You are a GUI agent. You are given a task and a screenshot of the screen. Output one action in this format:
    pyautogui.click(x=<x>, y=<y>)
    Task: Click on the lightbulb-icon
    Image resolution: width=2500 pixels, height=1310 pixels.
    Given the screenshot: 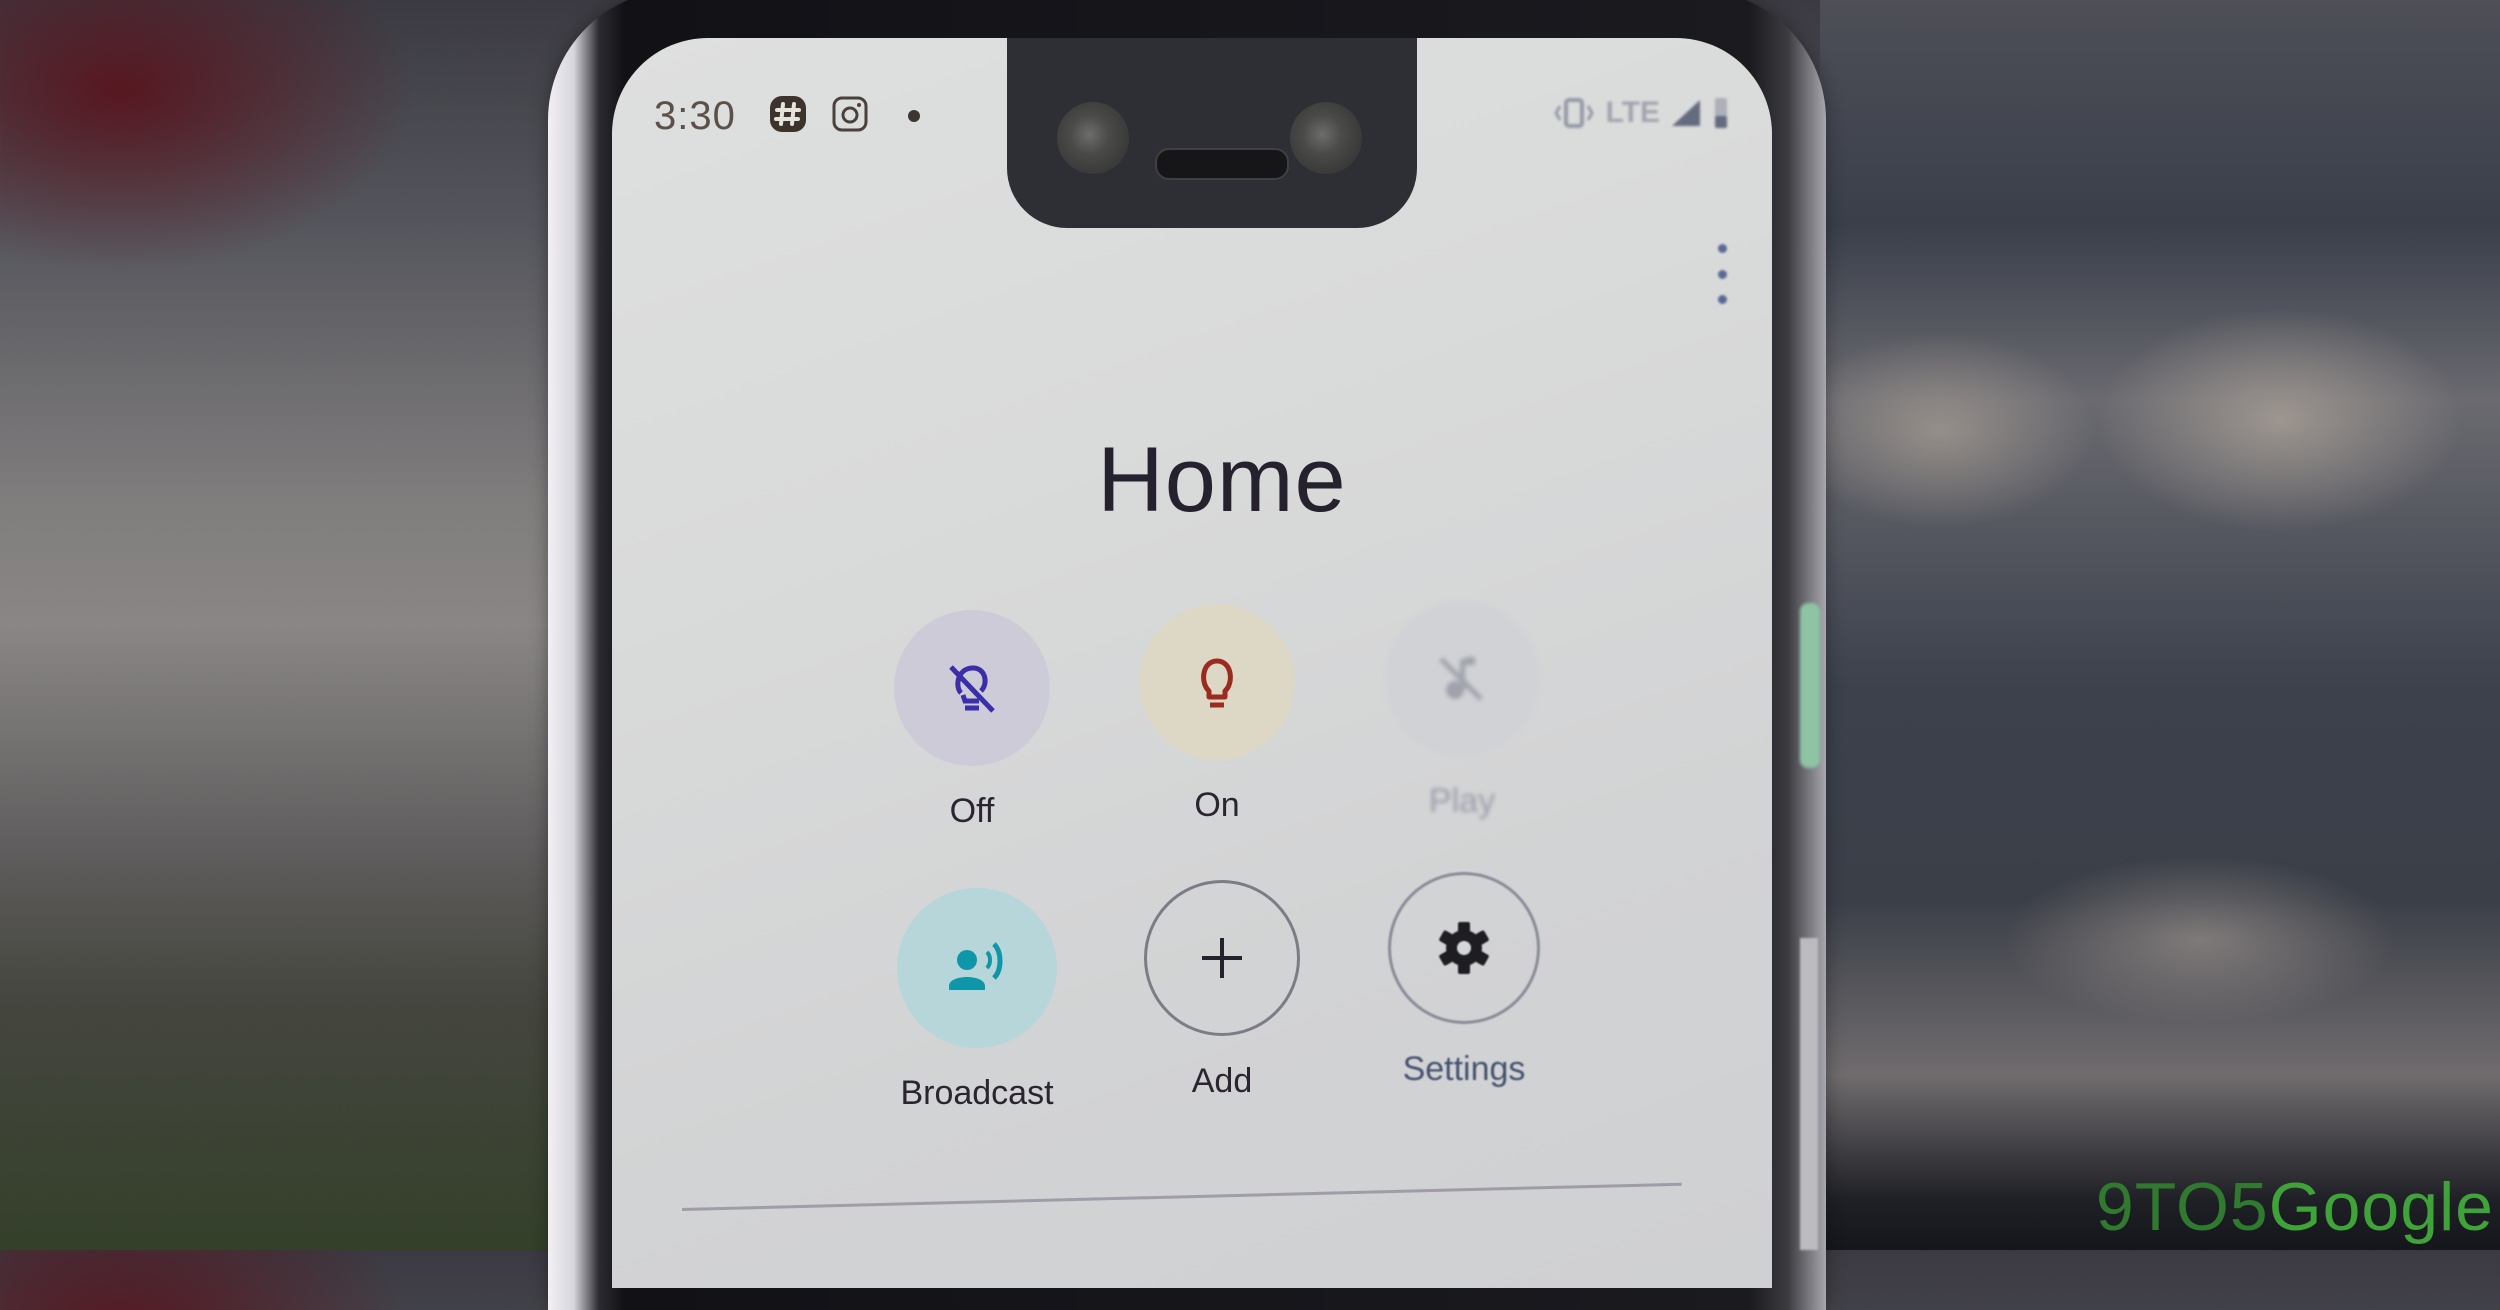 What is the action you would take?
    pyautogui.click(x=1217, y=683)
    